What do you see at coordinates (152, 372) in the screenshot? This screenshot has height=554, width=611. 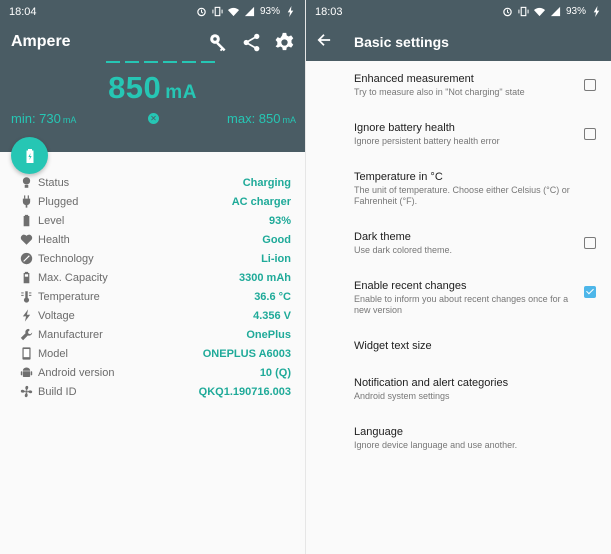 I see `stat-row-android-version: Android version 10 (Q)` at bounding box center [152, 372].